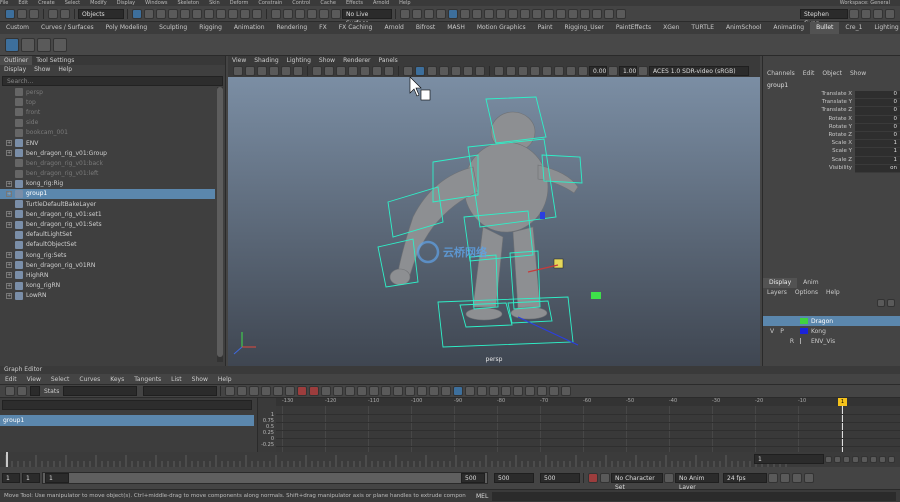 The height and width of the screenshot is (502, 900). What do you see at coordinates (792, 341) in the screenshot?
I see `layer-toggle-r: R` at bounding box center [792, 341].